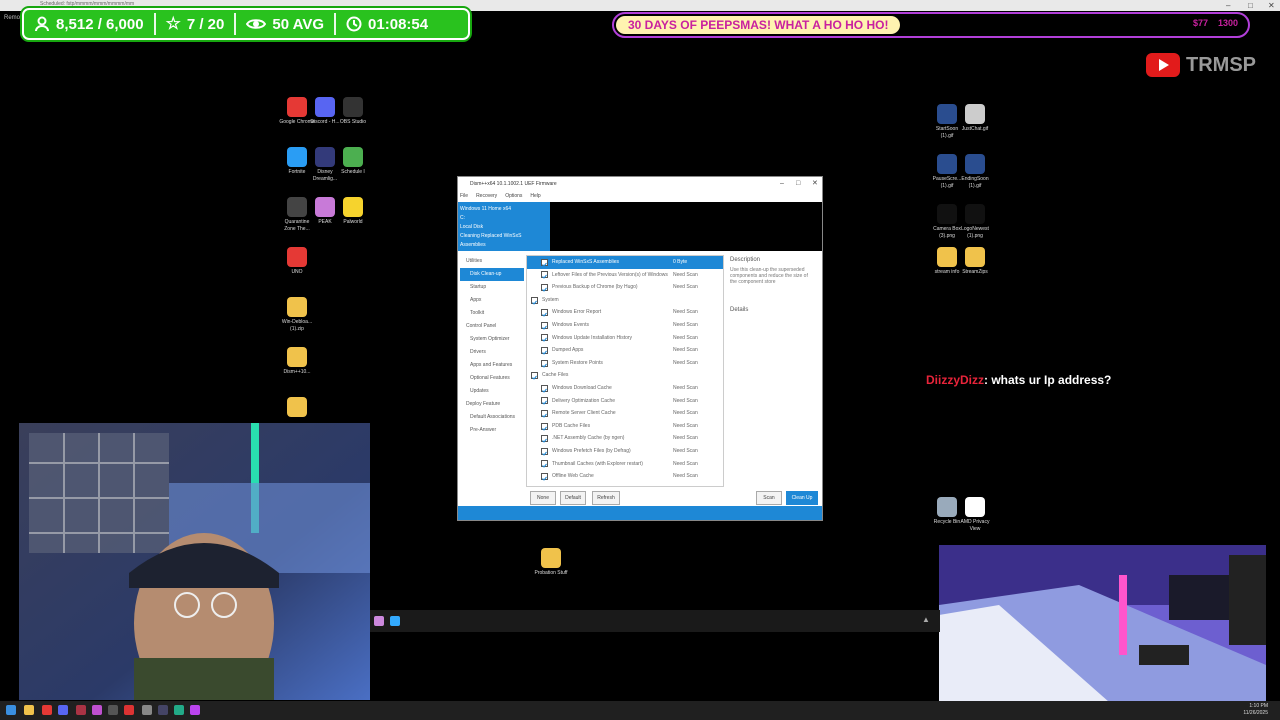 The image size is (1280, 720). Describe the element at coordinates (625, 476) in the screenshot. I see `list-item: Offline Web Cache Need Scan` at that location.